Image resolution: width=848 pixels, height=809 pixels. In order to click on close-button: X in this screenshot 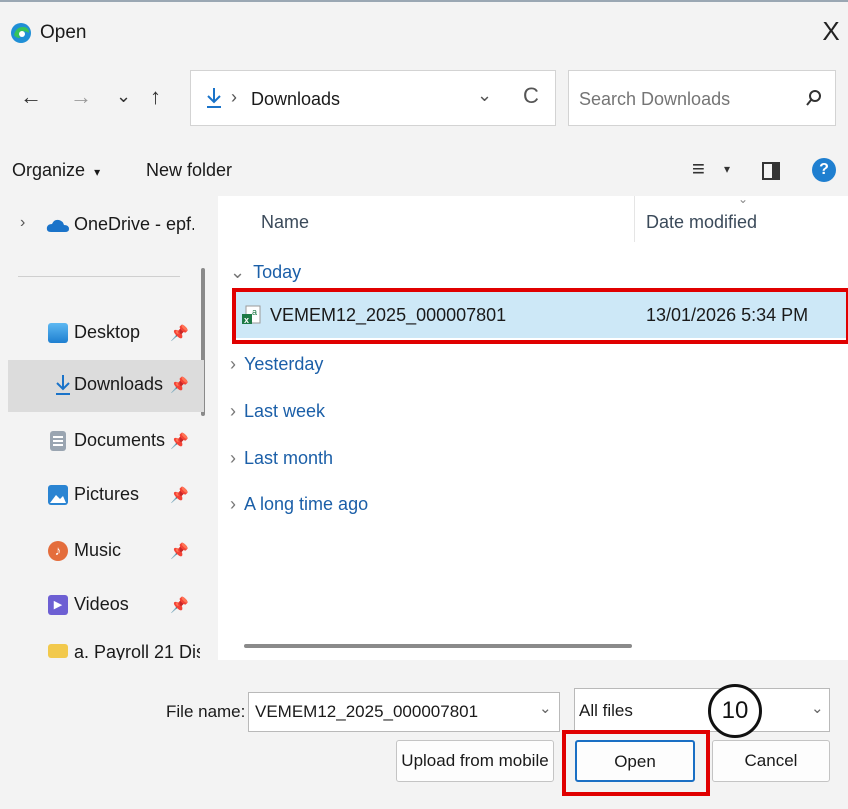, I will do `click(831, 31)`.